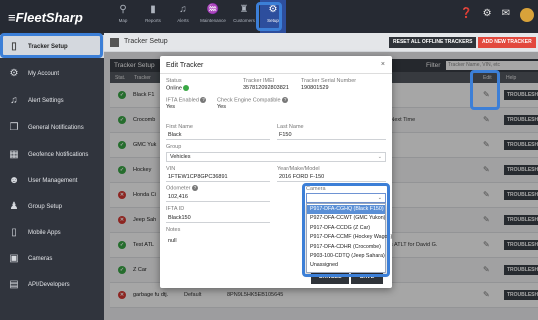  What do you see at coordinates (346, 247) in the screenshot?
I see `camera-option: P917-DFA-CDHR (Crocombe)` at bounding box center [346, 247].